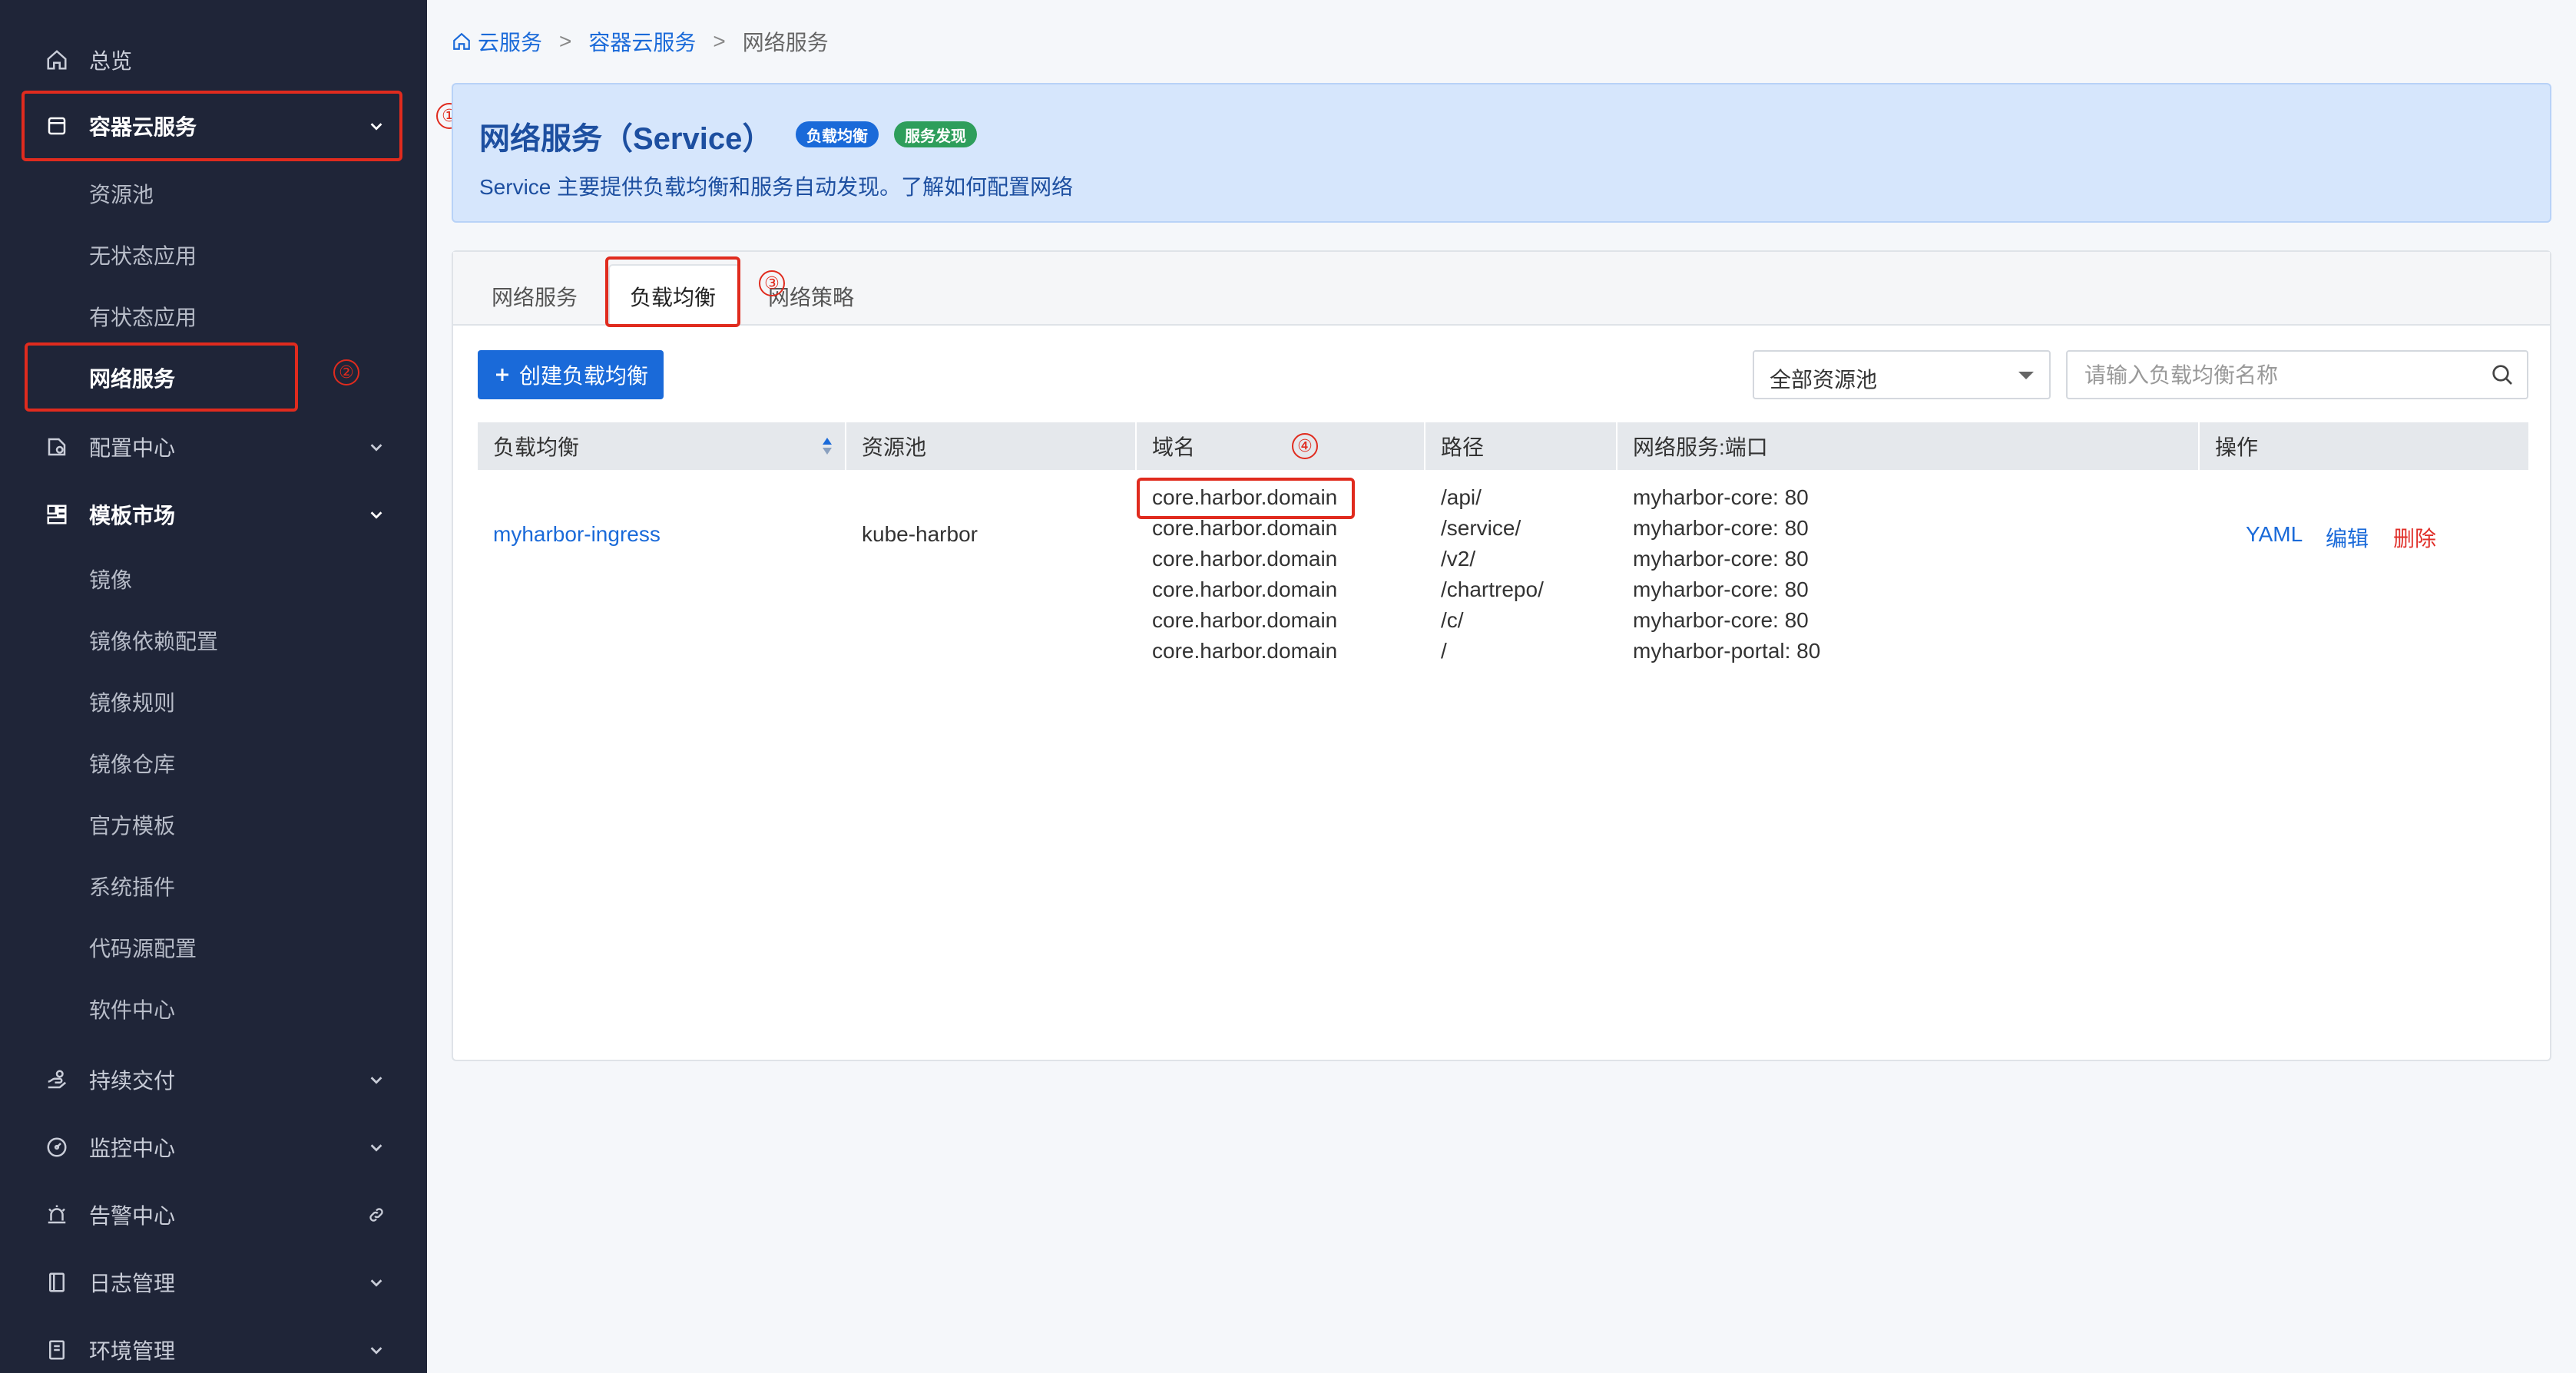 Image resolution: width=2576 pixels, height=1373 pixels. I want to click on sidebar-item-overview: 总览, so click(213, 60).